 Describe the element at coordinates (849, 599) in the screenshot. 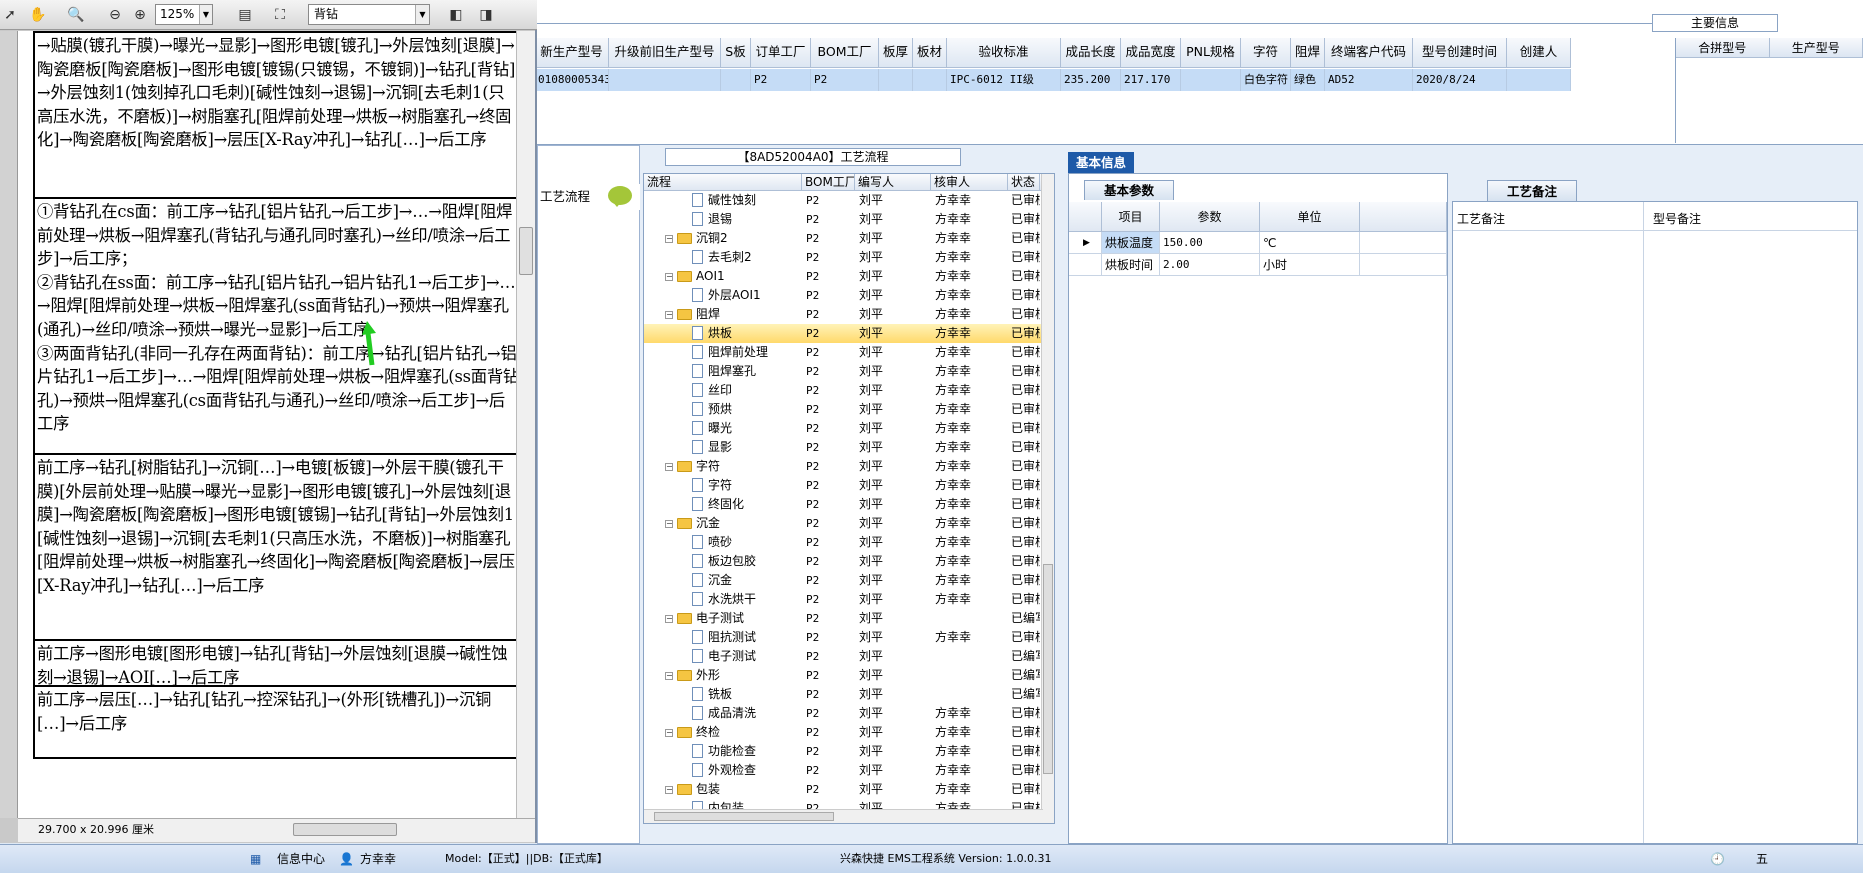

I see `tree-row: 水洗烘干 P2 刘平 方幸幸 已审核` at that location.